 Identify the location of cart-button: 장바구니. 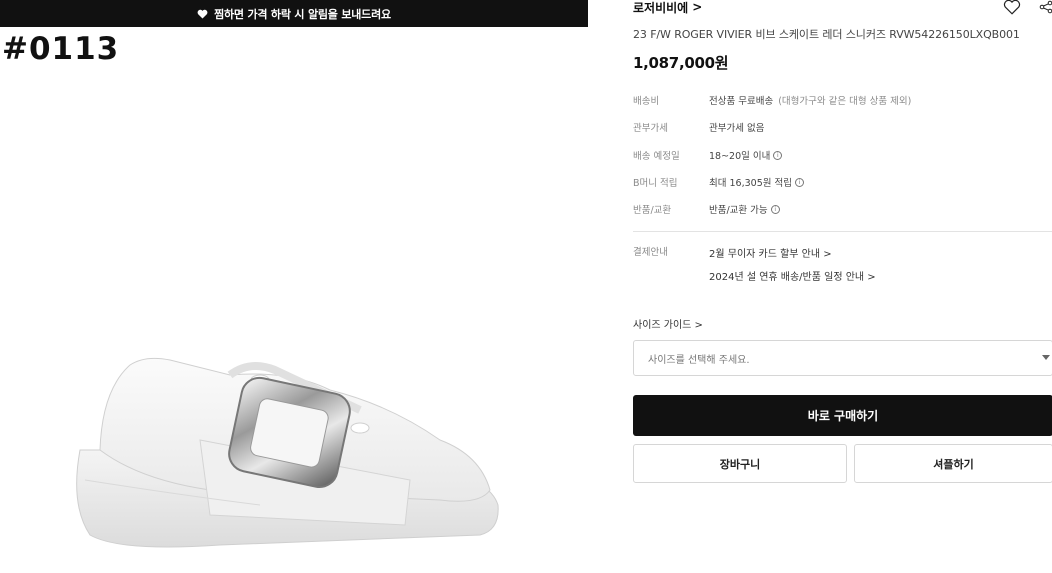
(740, 463).